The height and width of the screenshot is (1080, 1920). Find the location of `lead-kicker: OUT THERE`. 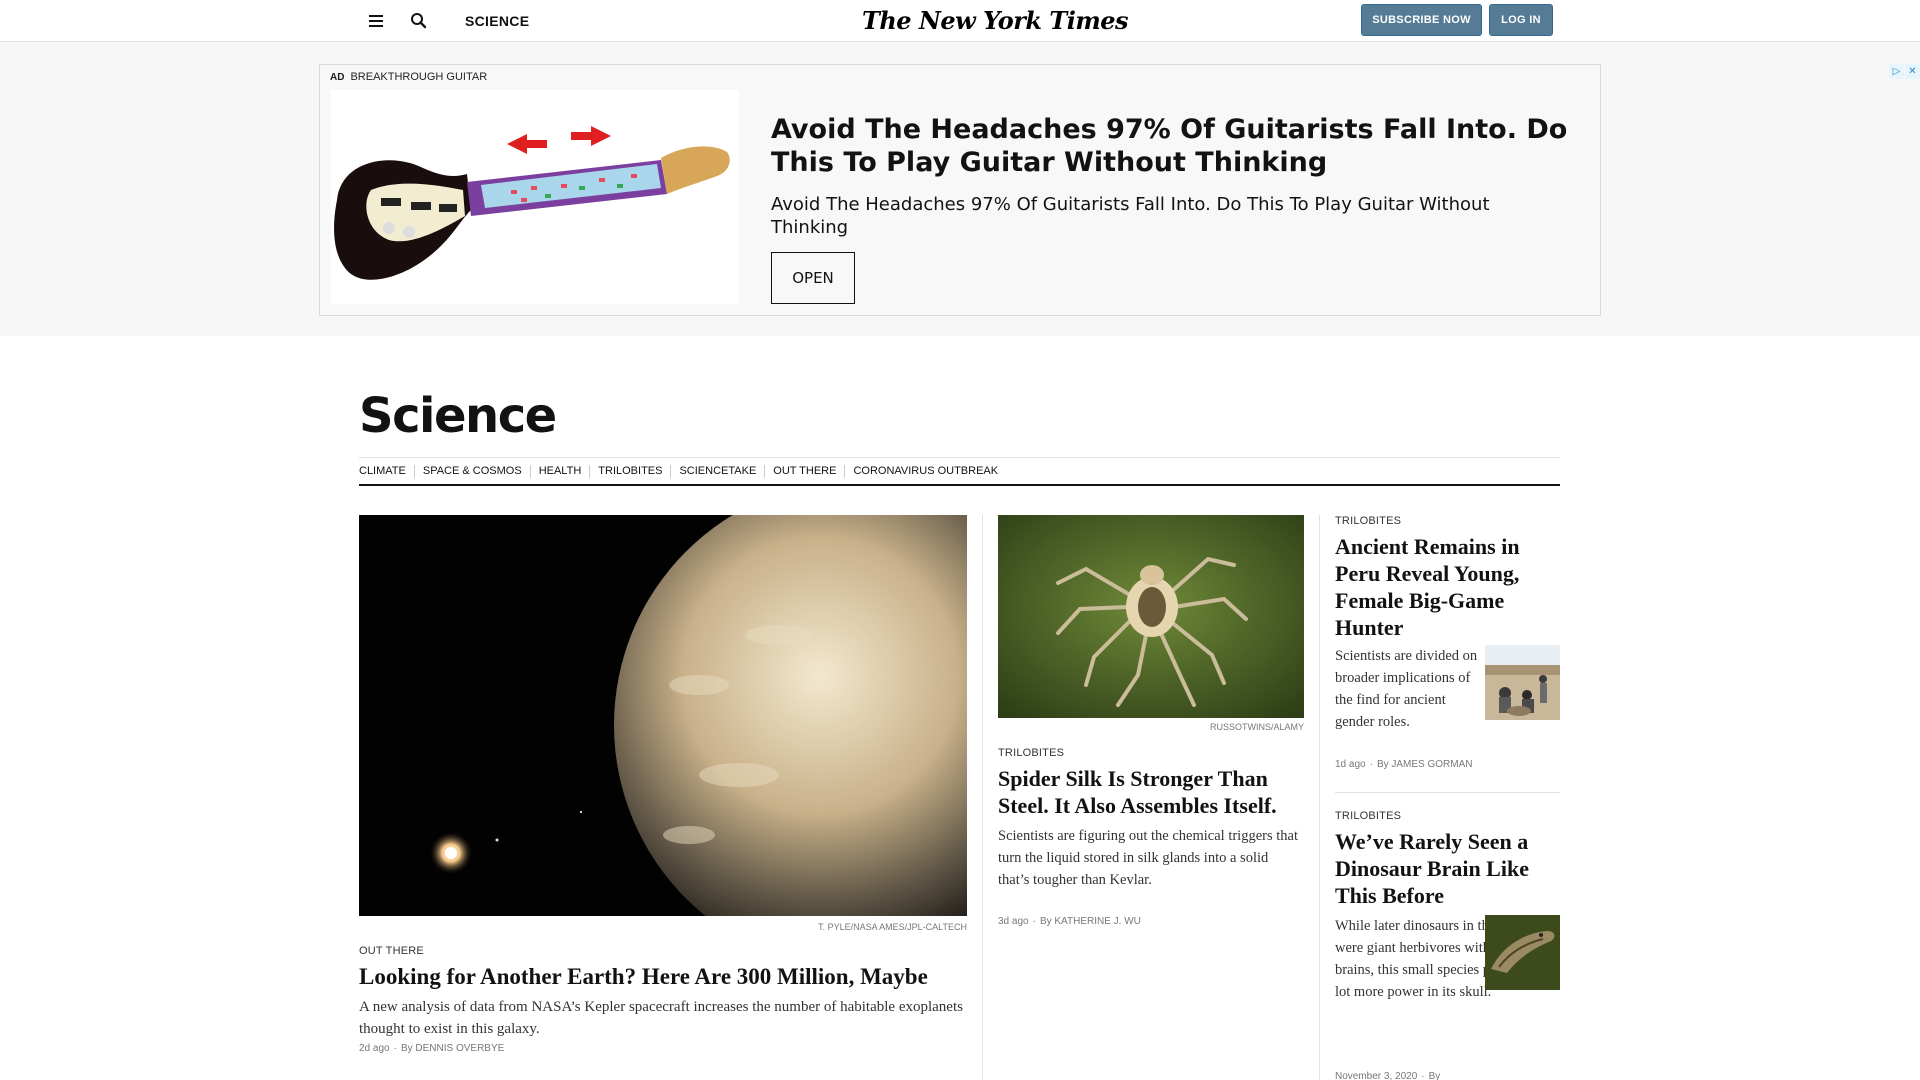

lead-kicker: OUT THERE is located at coordinates (391, 951).